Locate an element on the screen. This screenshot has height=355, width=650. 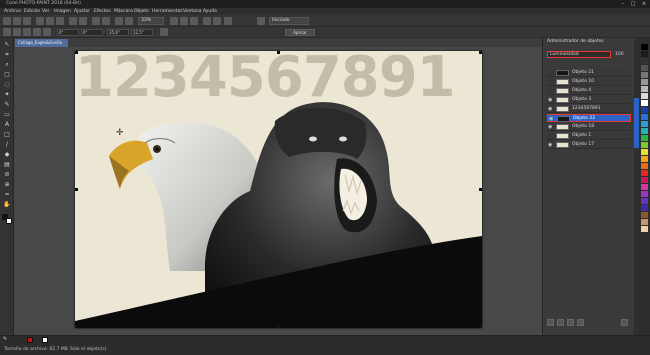
lock-ratio-icon is located at coordinates (164, 32).